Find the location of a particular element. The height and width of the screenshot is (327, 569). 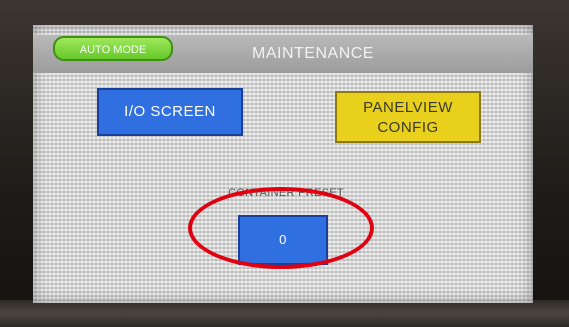

panelview-config-line1: PANELVIEW is located at coordinates (408, 107).